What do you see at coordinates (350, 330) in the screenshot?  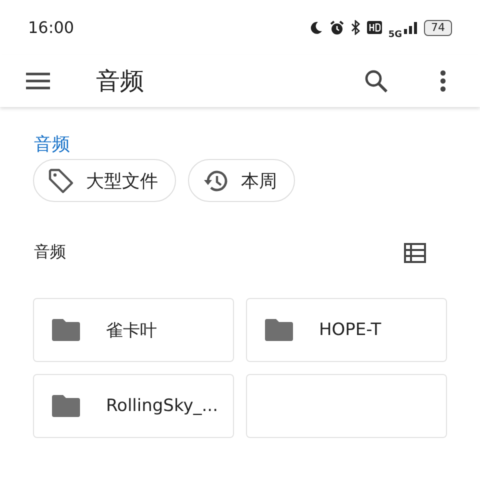 I see `folder-name: HOPE-T` at bounding box center [350, 330].